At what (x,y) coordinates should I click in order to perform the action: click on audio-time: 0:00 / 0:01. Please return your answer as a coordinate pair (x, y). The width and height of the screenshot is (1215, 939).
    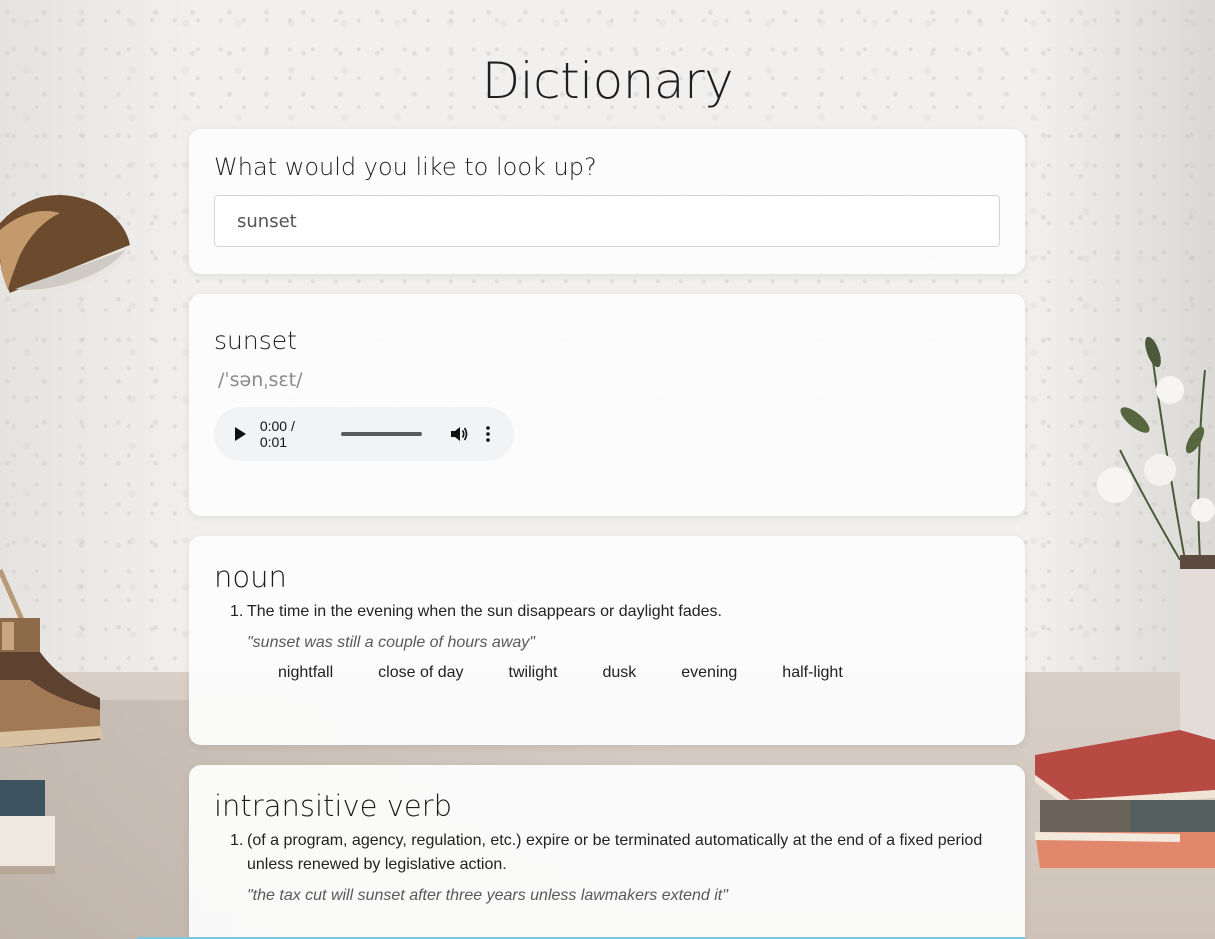
    Looking at the image, I should click on (277, 434).